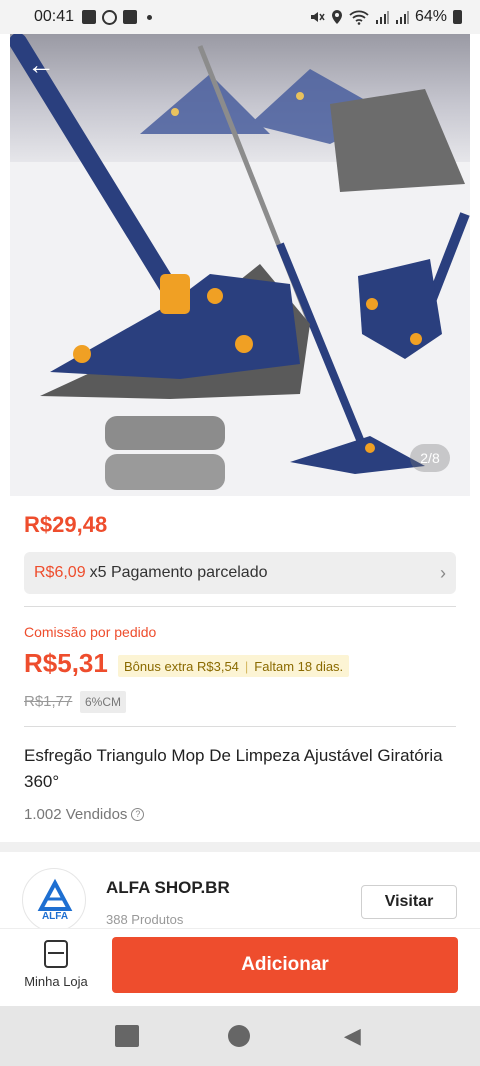  I want to click on installment-text: x5 Pagamento parcelado, so click(178, 572).